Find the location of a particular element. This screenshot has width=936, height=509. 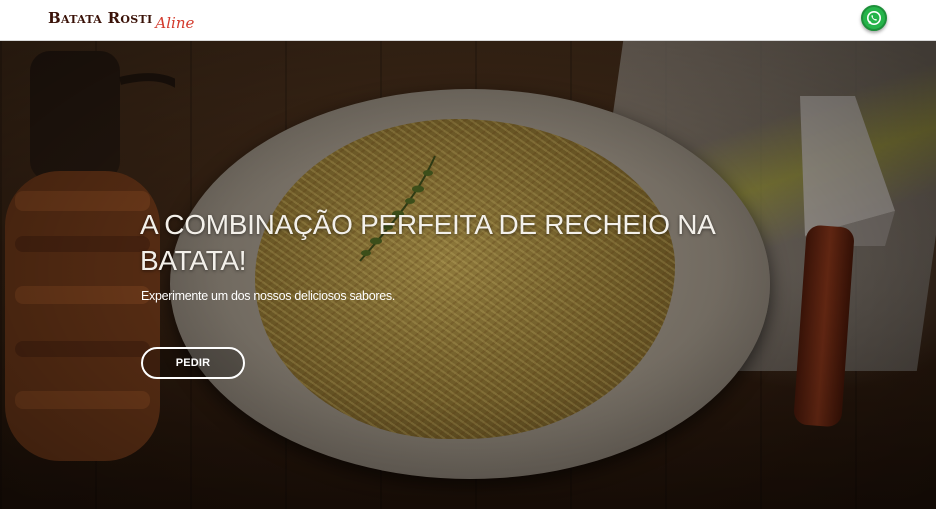

whatsapp-button is located at coordinates (874, 18).